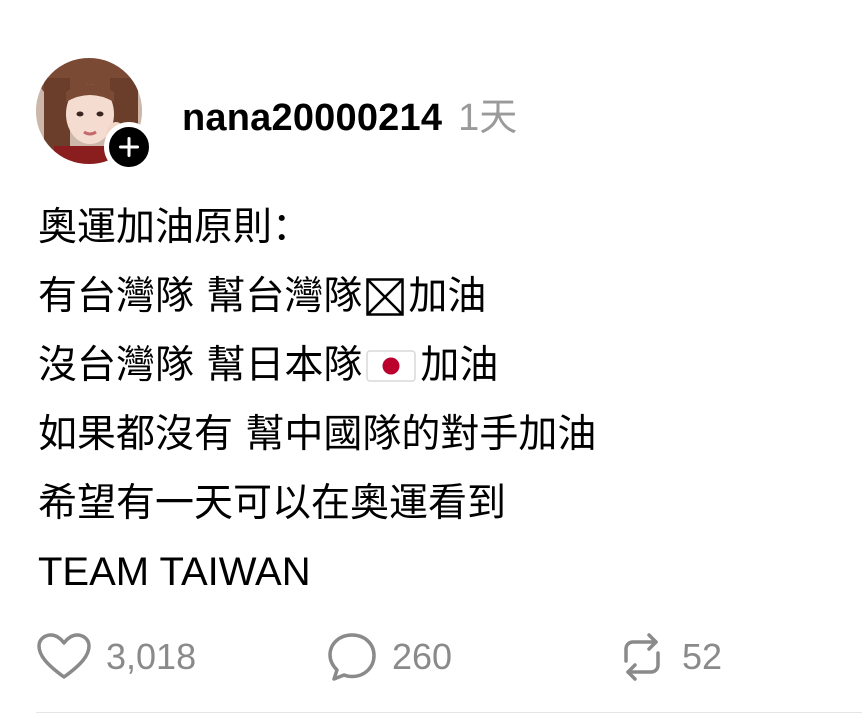  I want to click on heart-icon, so click(64, 656).